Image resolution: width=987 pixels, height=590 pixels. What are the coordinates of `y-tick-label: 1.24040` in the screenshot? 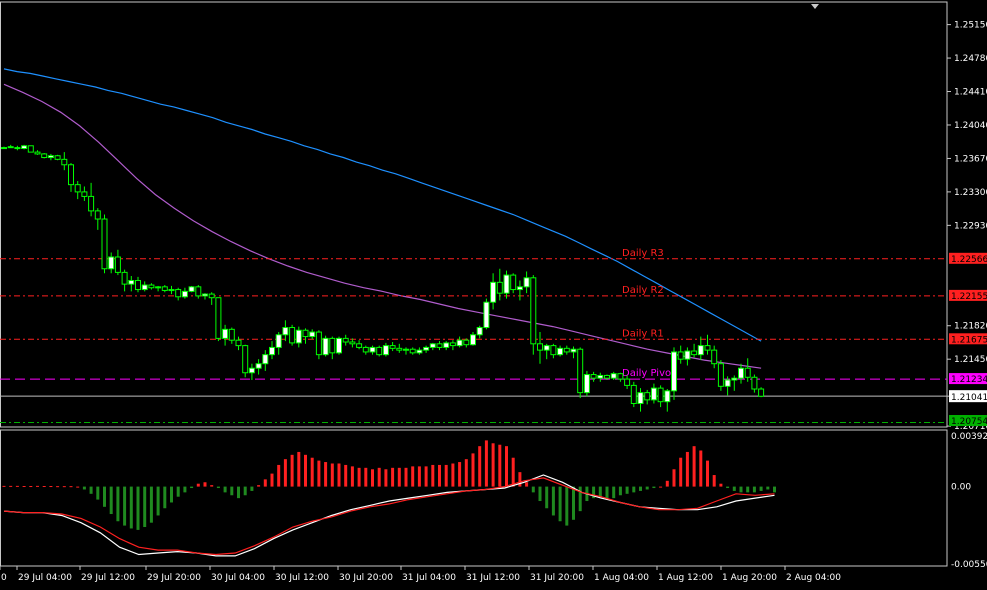 It's located at (970, 126).